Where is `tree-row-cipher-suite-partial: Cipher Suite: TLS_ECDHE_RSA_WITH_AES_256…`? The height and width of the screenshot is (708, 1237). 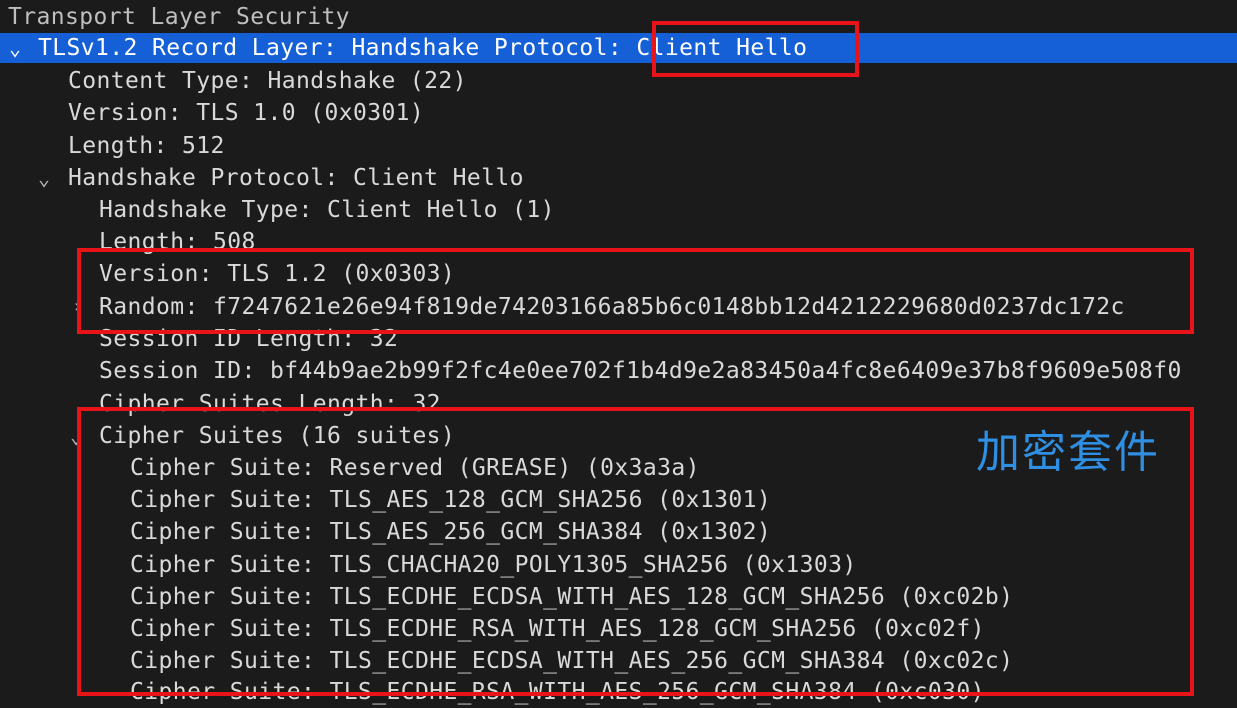 tree-row-cipher-suite-partial: Cipher Suite: TLS_ECDHE_RSA_WITH_AES_256… is located at coordinates (618, 692).